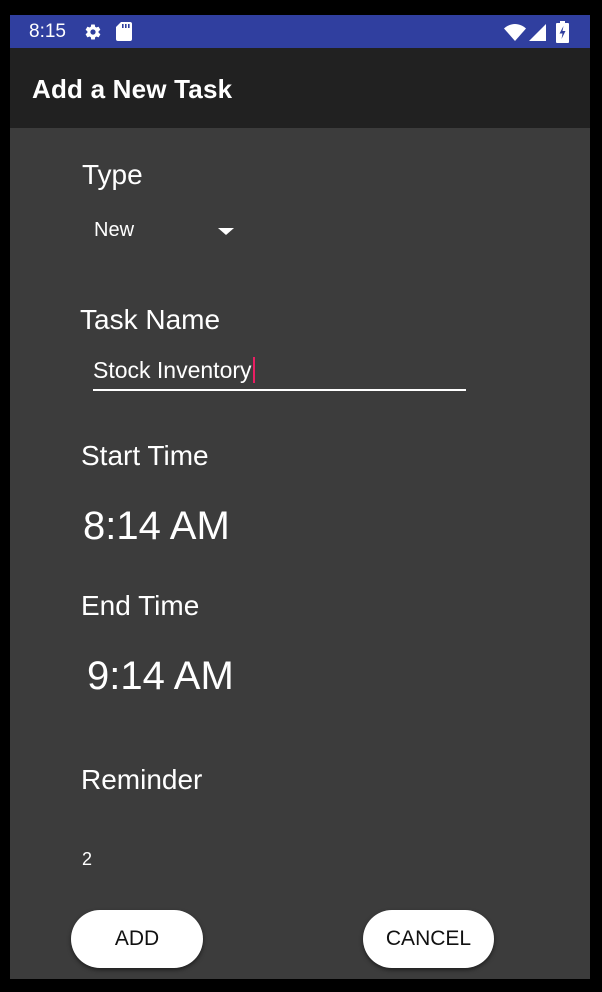  Describe the element at coordinates (145, 455) in the screenshot. I see `start-time-label: Start Time` at that location.